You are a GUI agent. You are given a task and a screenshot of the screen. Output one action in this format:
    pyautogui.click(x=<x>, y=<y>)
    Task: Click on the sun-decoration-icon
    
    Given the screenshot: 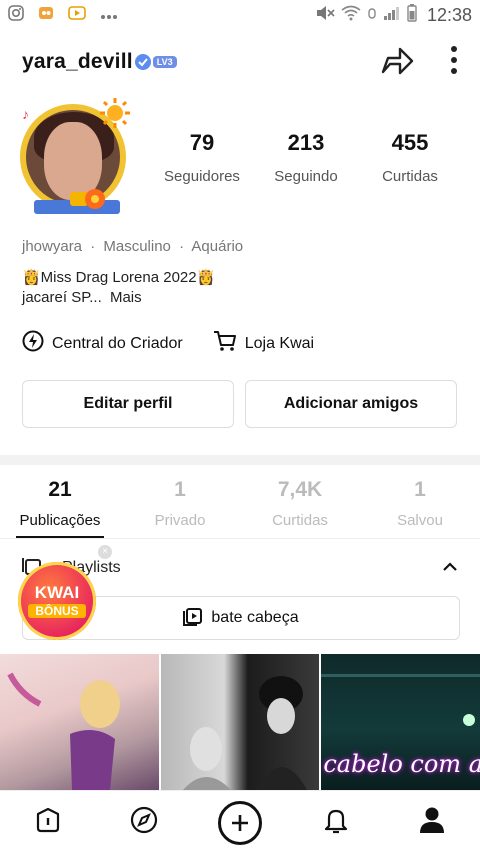 What is the action you would take?
    pyautogui.click(x=115, y=113)
    